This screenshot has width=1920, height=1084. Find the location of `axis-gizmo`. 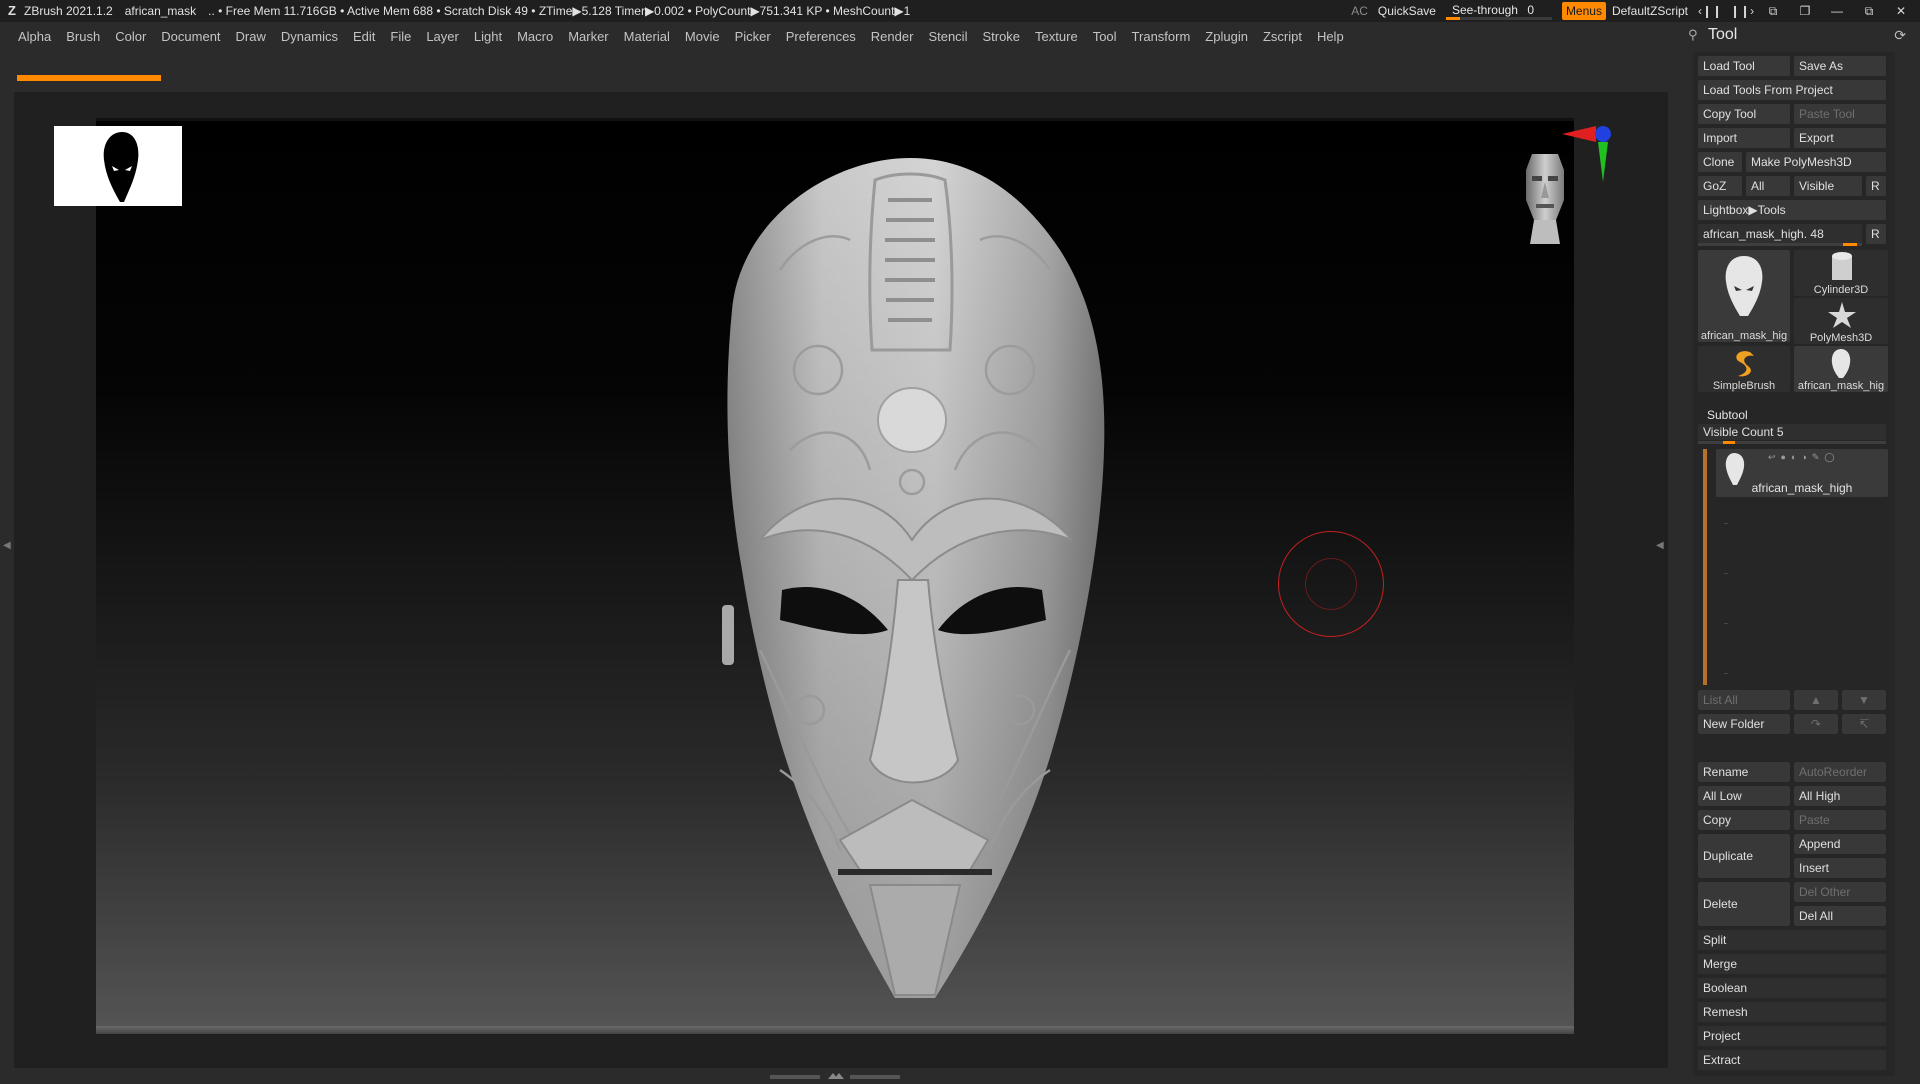

axis-gizmo is located at coordinates (1590, 155).